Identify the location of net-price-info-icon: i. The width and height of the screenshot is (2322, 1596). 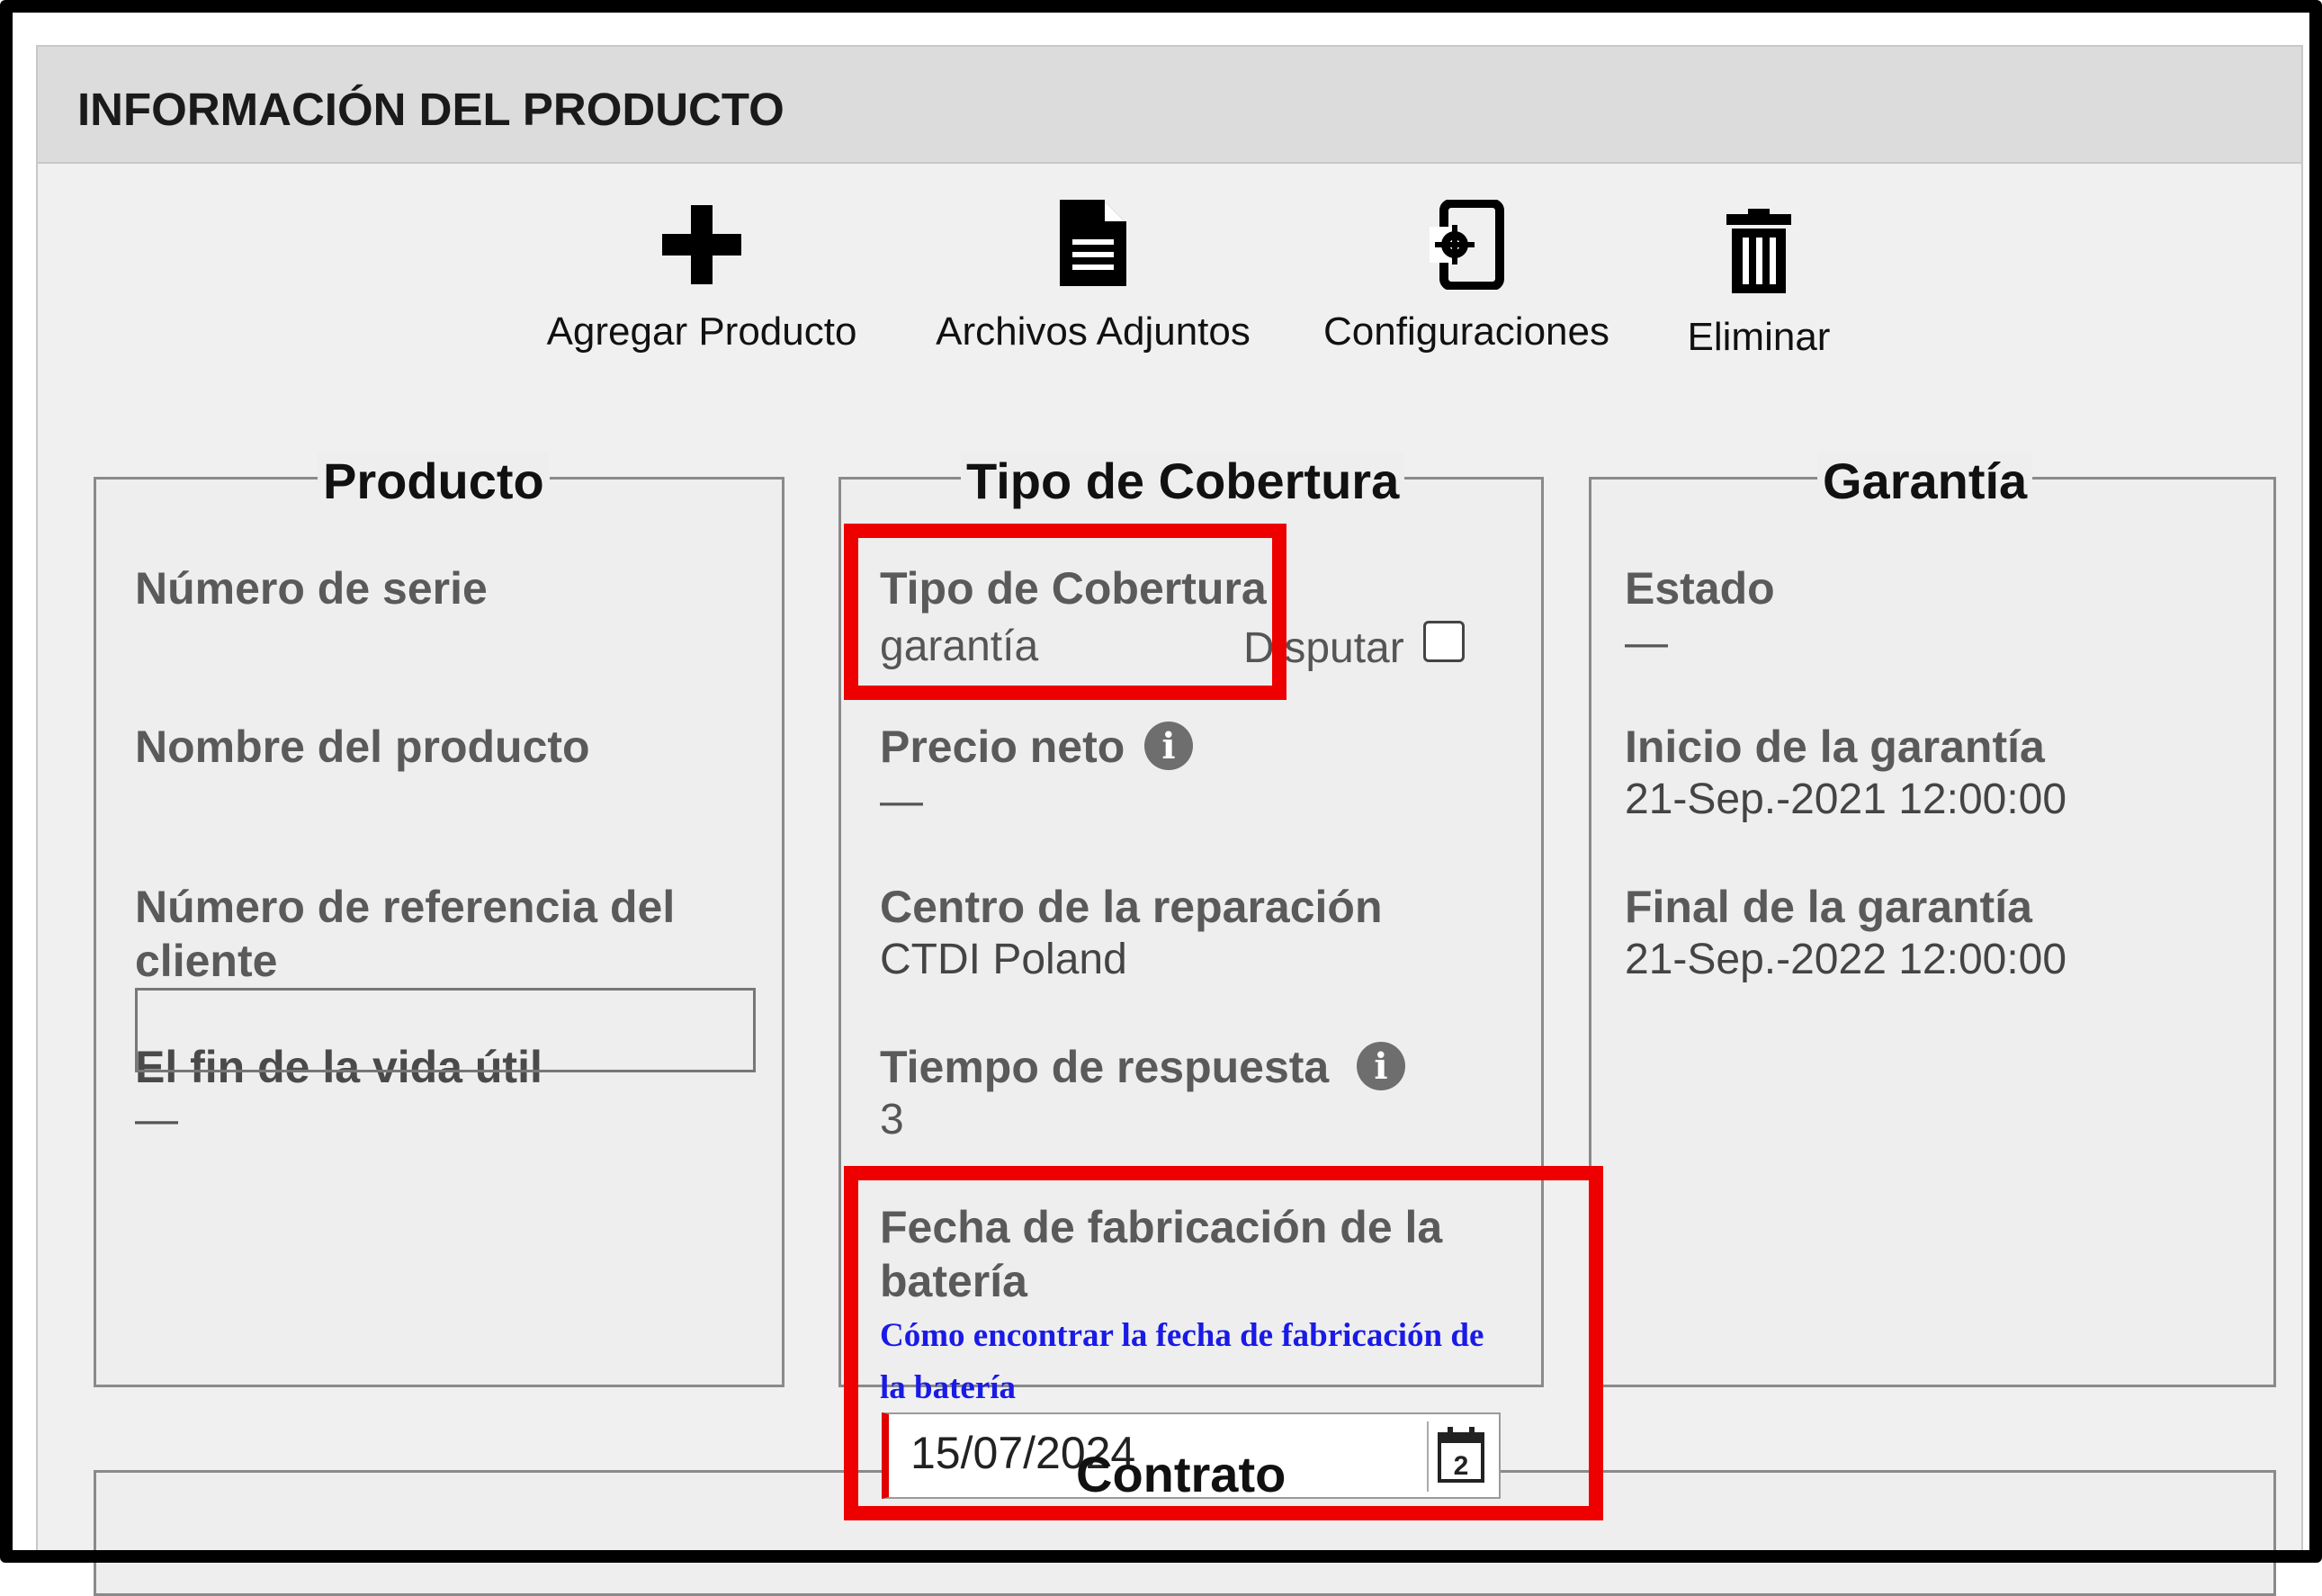
(1168, 746).